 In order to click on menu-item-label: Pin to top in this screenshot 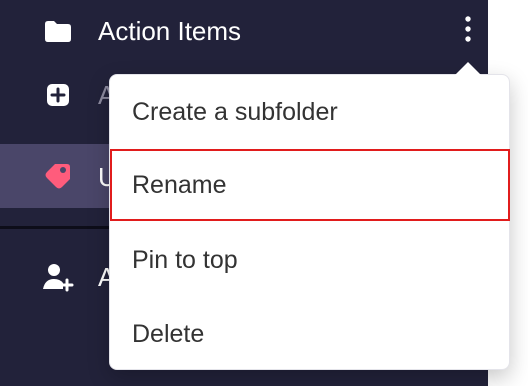, I will do `click(185, 259)`.